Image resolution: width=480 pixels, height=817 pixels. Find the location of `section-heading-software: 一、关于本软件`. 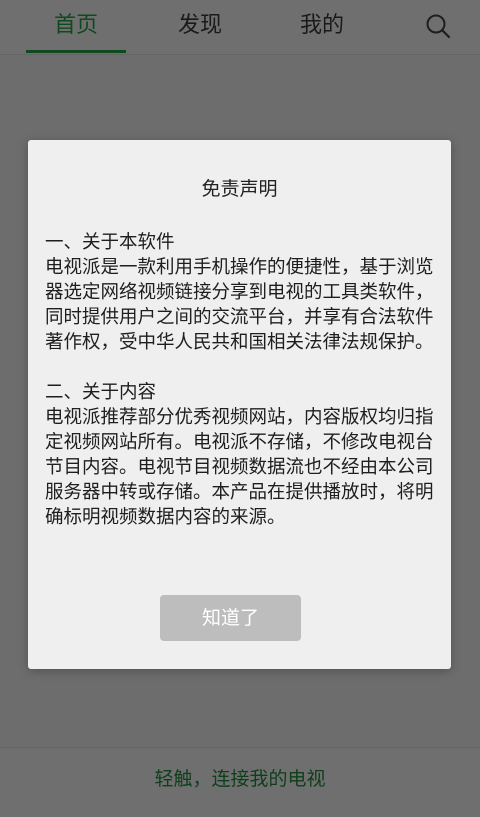

section-heading-software: 一、关于本软件 is located at coordinates (110, 242).